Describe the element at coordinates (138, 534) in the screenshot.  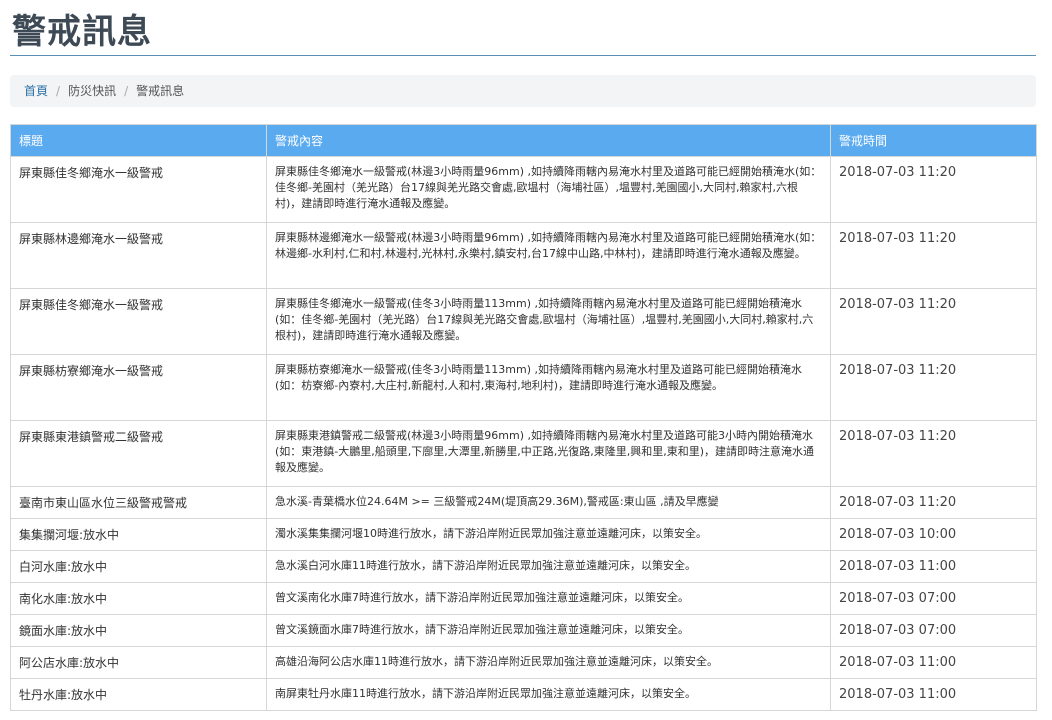
I see `warning-title: 集集攔河堰:放水中` at that location.